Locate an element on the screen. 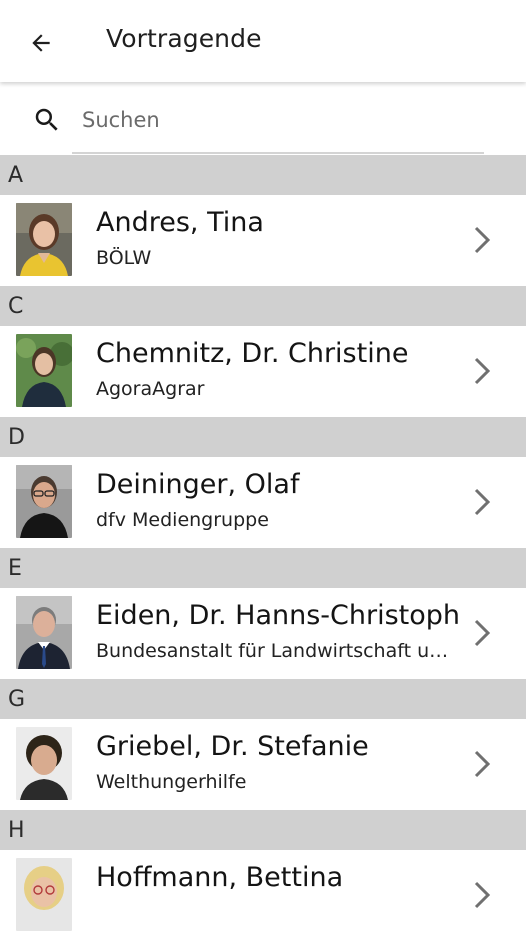  arrow-left-icon is located at coordinates (41, 43).